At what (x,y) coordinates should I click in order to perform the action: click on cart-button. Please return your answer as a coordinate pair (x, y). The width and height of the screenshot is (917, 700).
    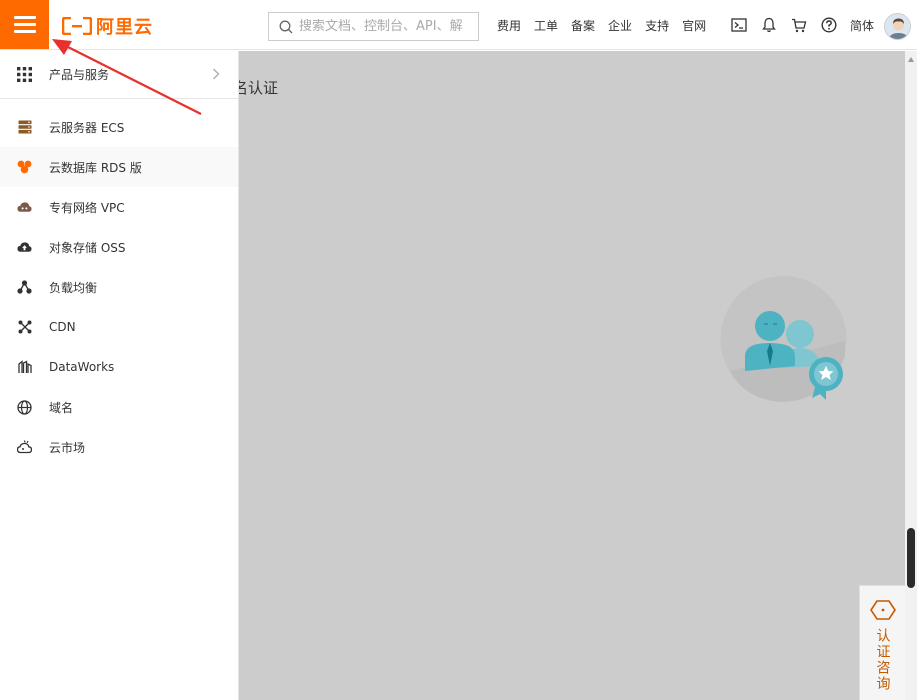
    Looking at the image, I should click on (799, 25).